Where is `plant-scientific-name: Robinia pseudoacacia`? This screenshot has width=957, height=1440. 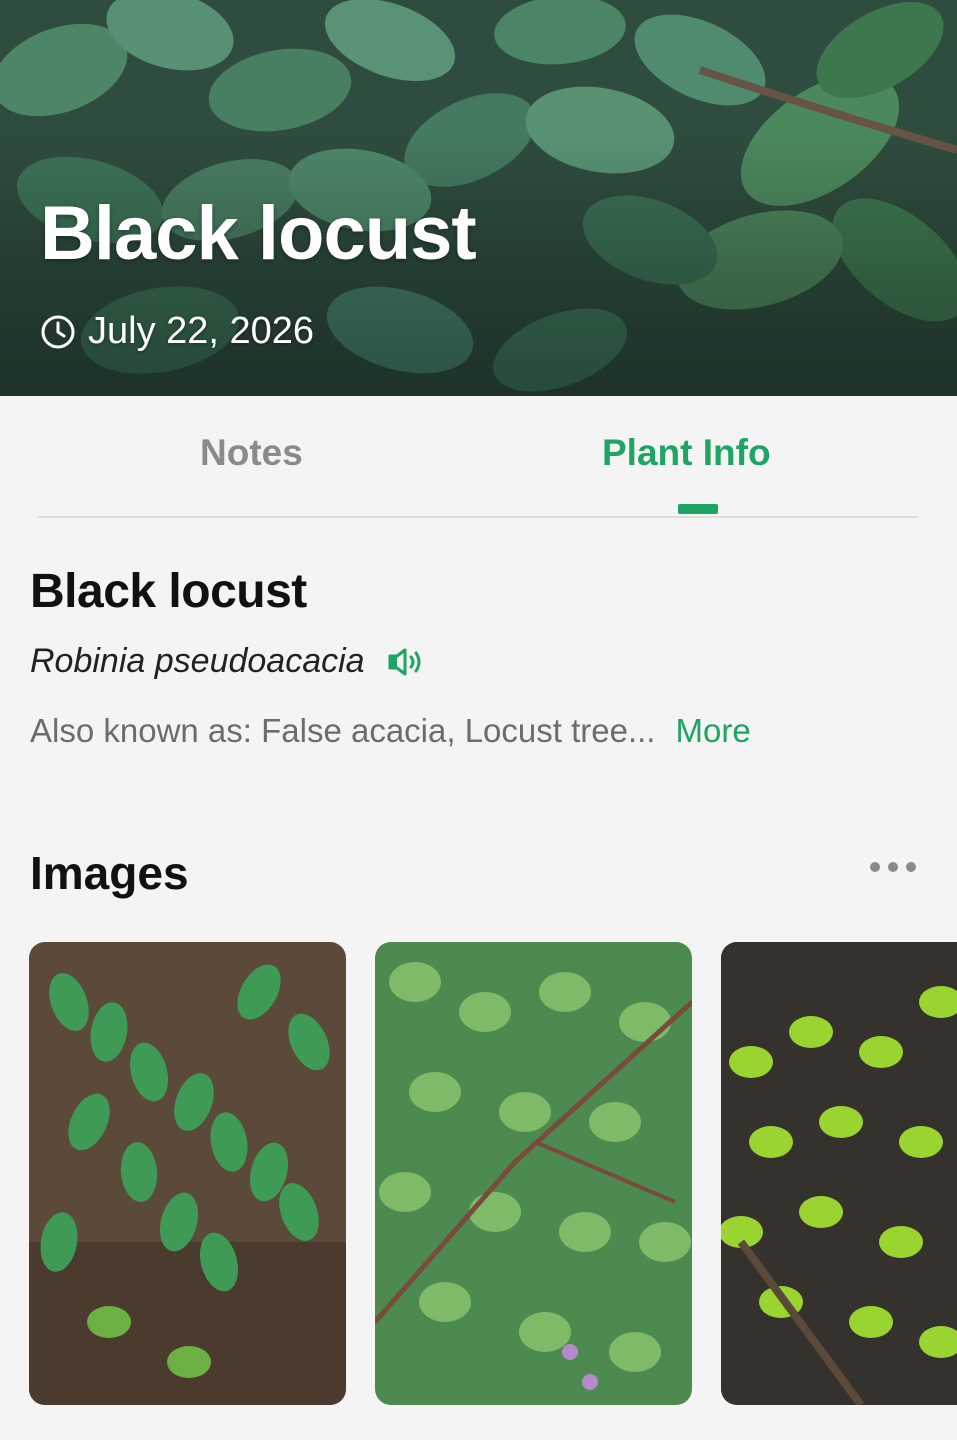 plant-scientific-name: Robinia pseudoacacia is located at coordinates (197, 661).